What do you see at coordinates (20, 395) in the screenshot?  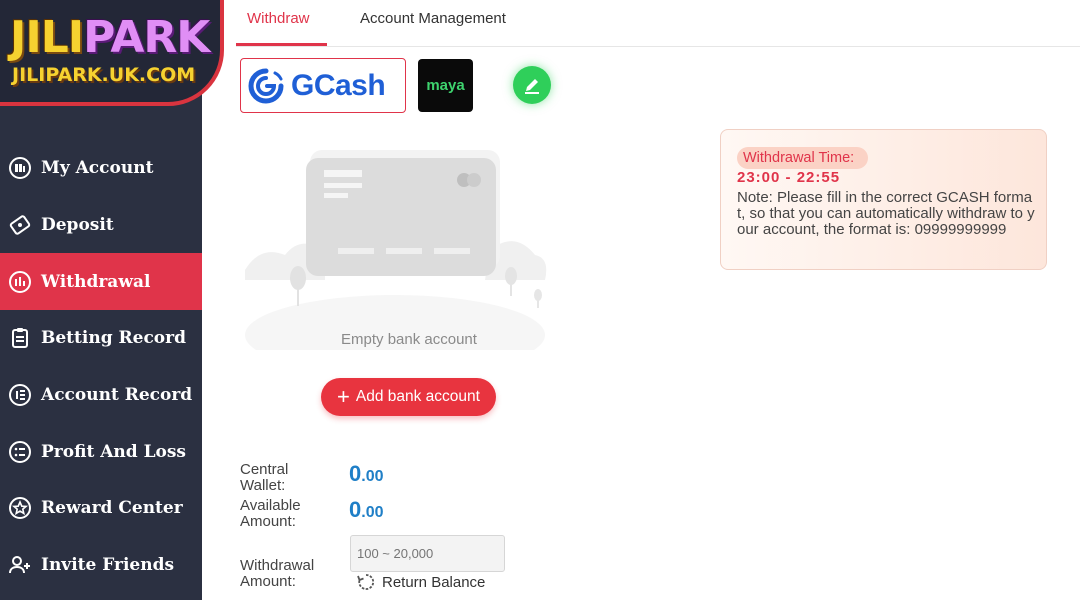 I see `account-record-icon` at bounding box center [20, 395].